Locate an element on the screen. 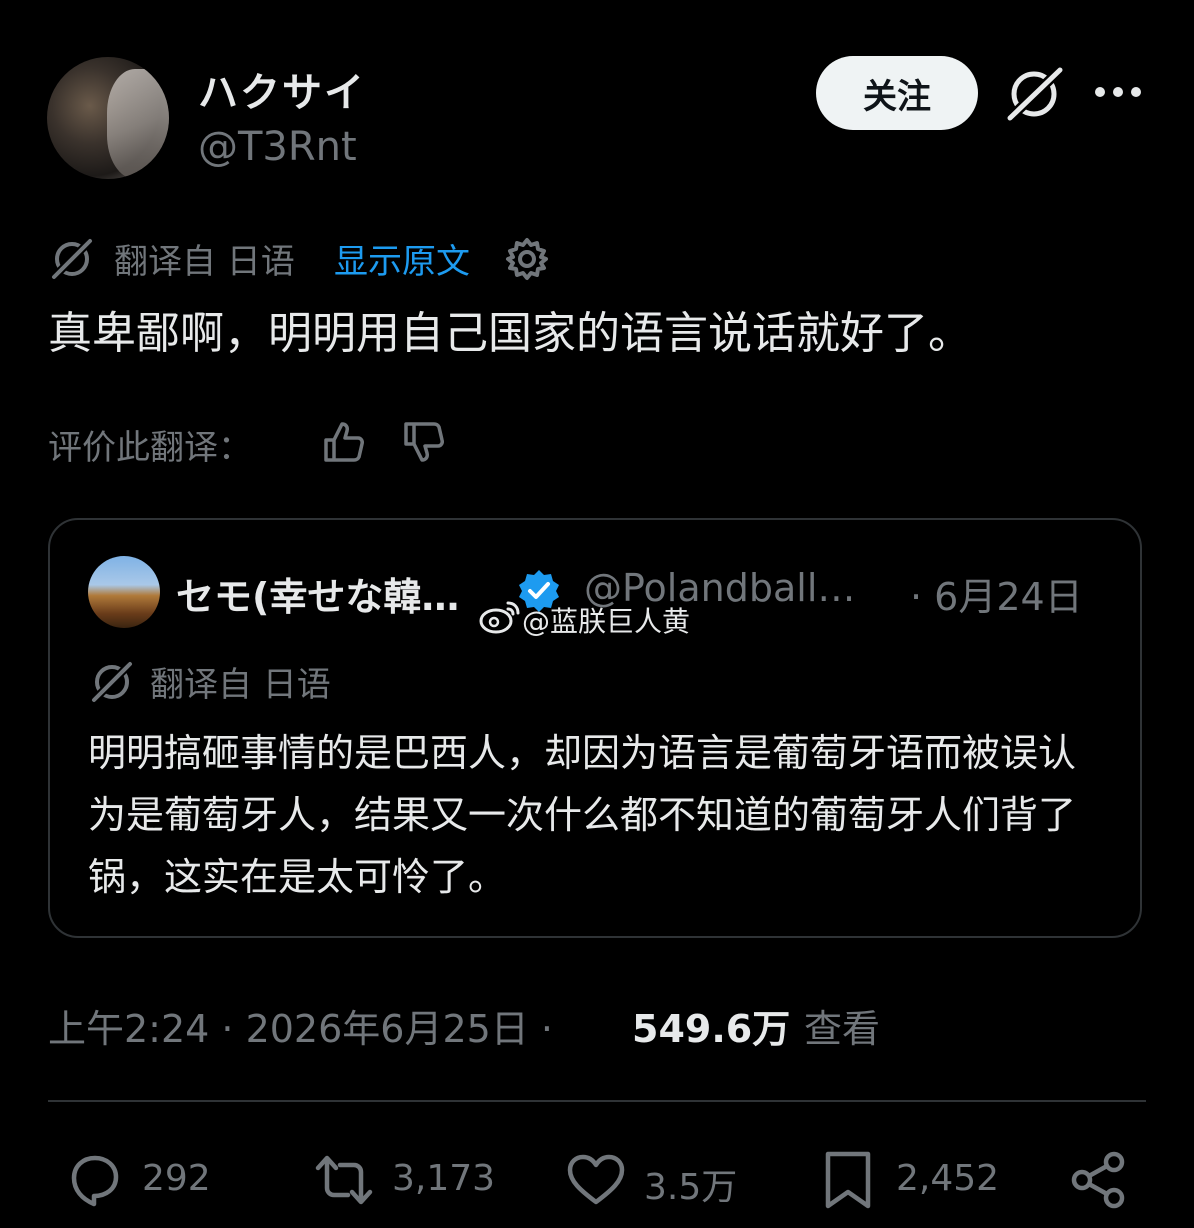 Image resolution: width=1194 pixels, height=1228 pixels. view-count-label: 查看 is located at coordinates (842, 1029).